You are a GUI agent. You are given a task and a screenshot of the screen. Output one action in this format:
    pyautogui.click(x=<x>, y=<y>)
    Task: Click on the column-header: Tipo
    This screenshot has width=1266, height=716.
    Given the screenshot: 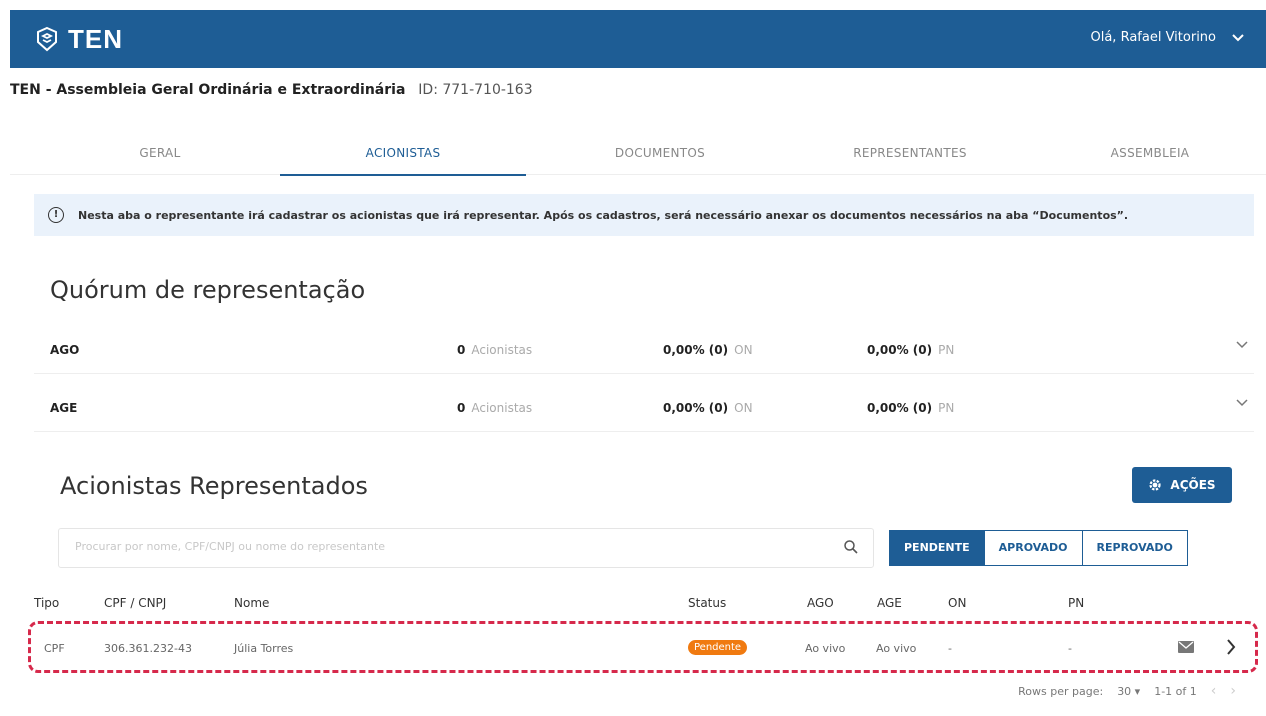 What is the action you would take?
    pyautogui.click(x=47, y=603)
    